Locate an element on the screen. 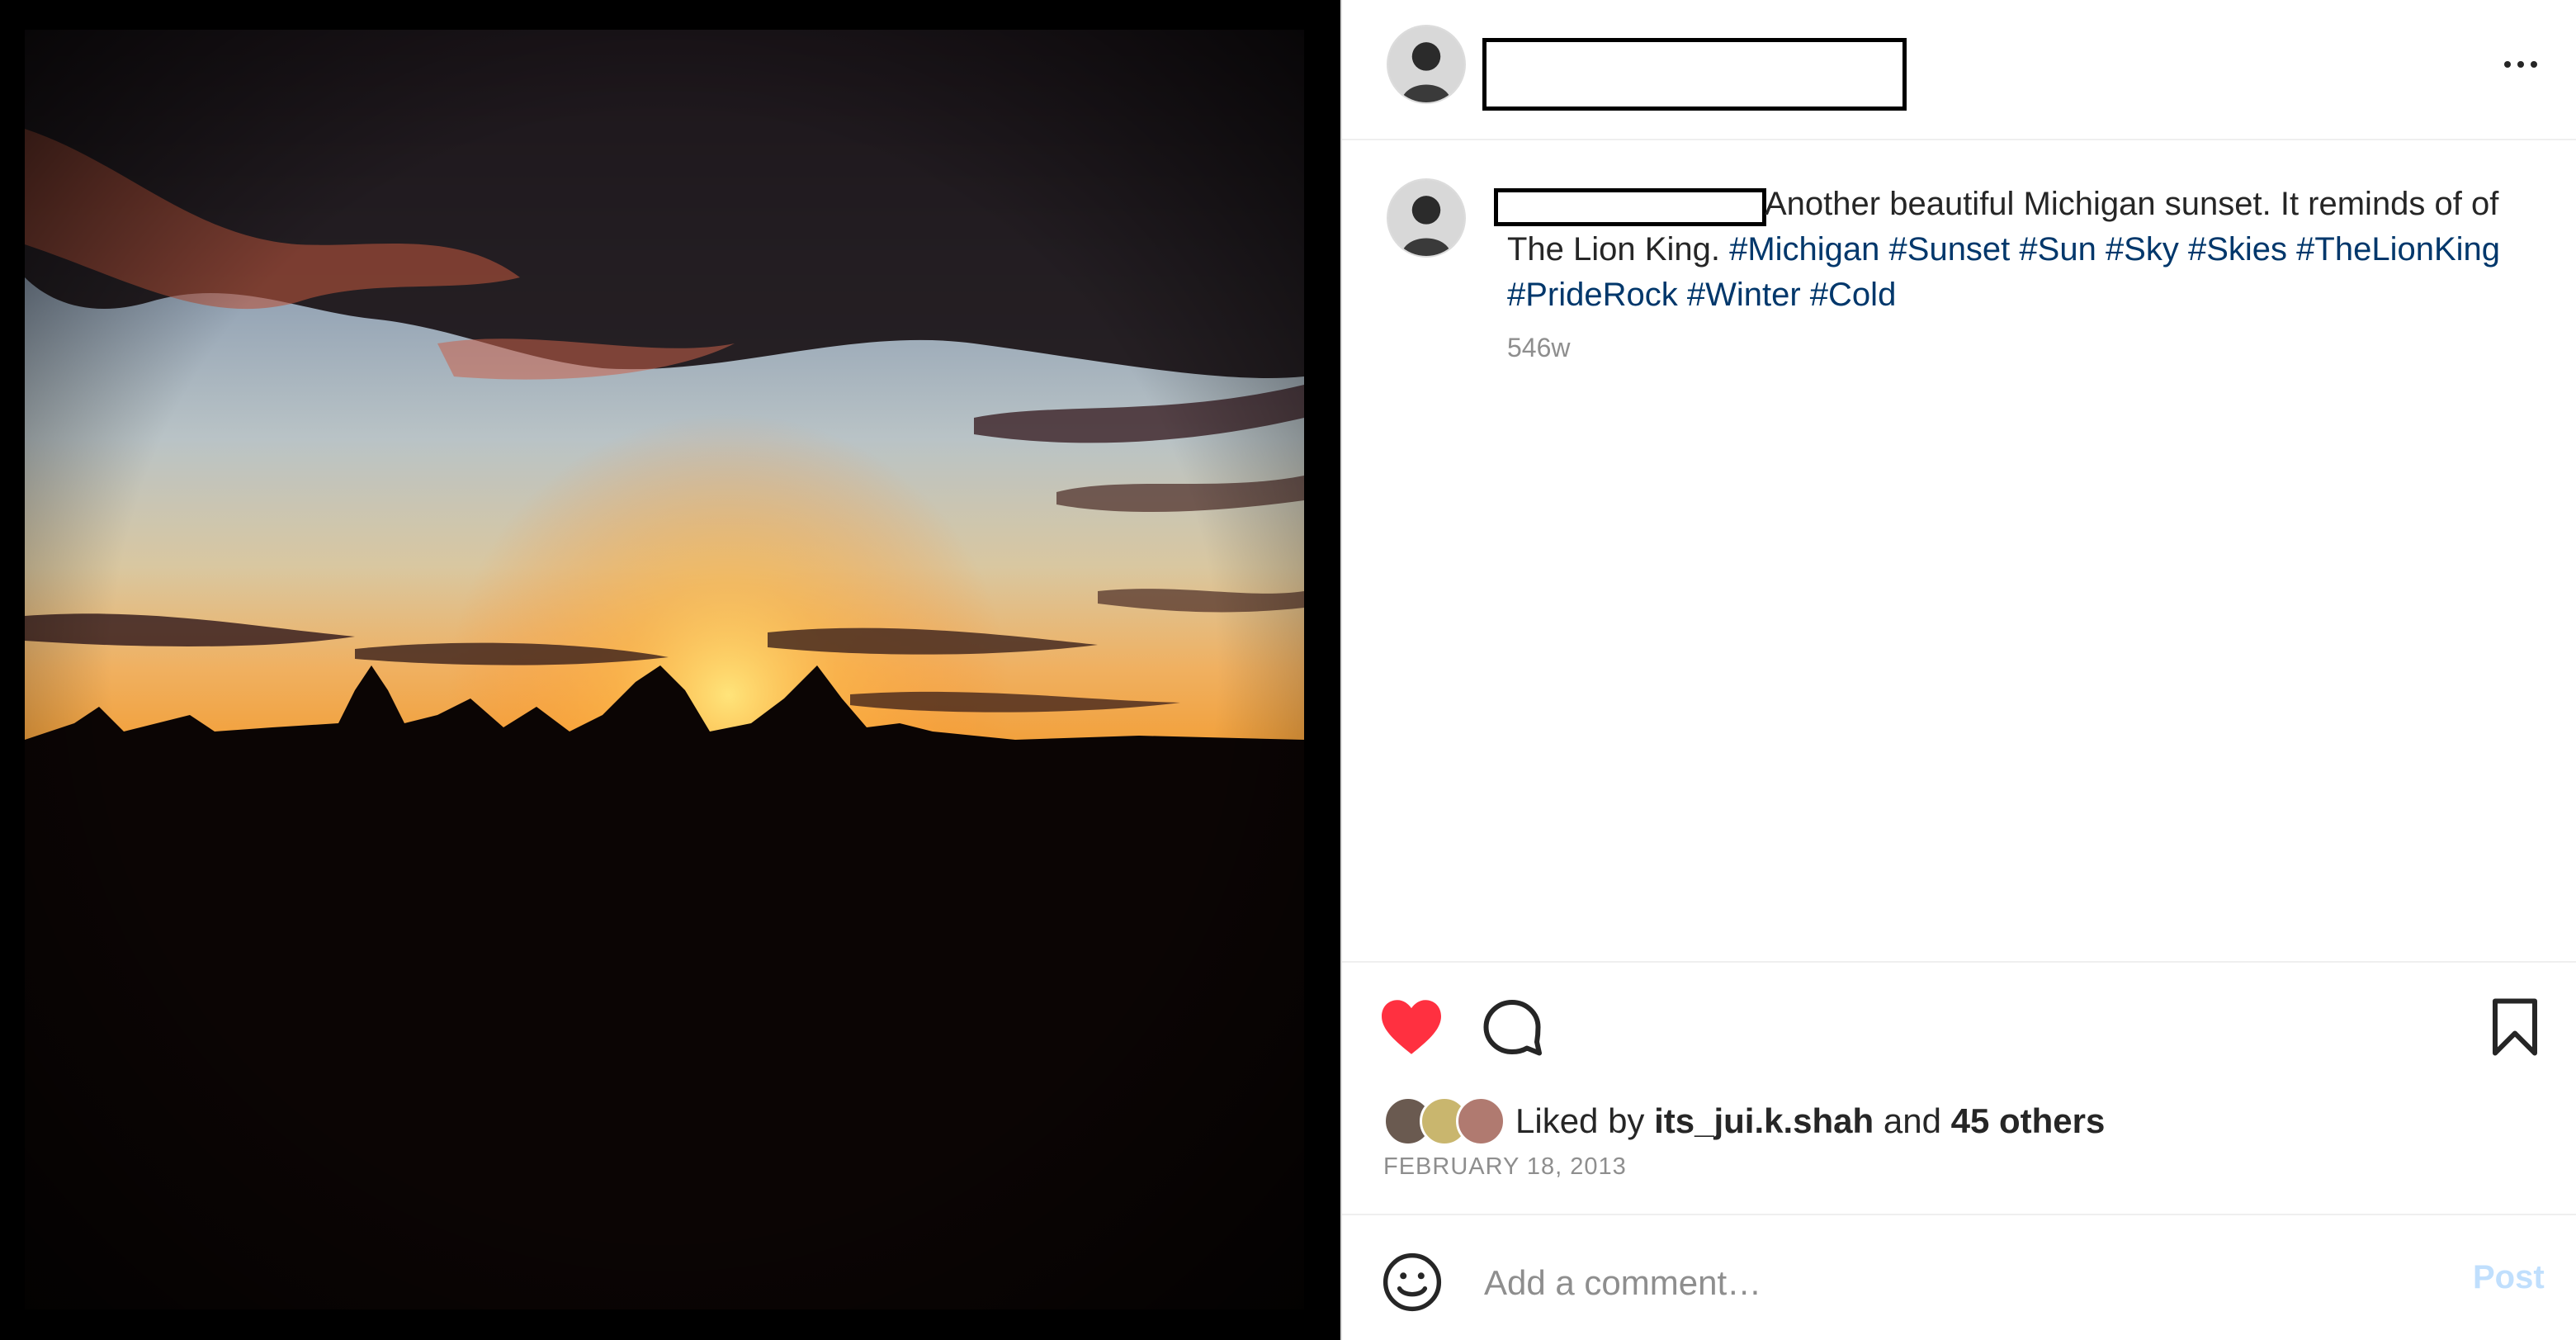 The height and width of the screenshot is (1340, 2576). header-divider is located at coordinates (1959, 139).